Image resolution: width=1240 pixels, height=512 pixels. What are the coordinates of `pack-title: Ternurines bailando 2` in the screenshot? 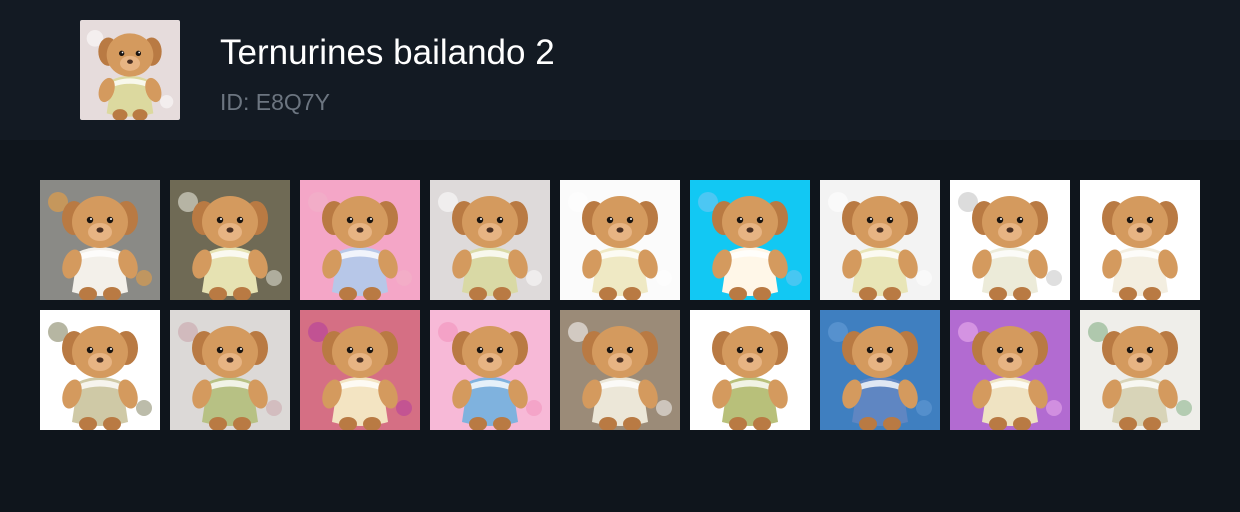 It's located at (387, 52).